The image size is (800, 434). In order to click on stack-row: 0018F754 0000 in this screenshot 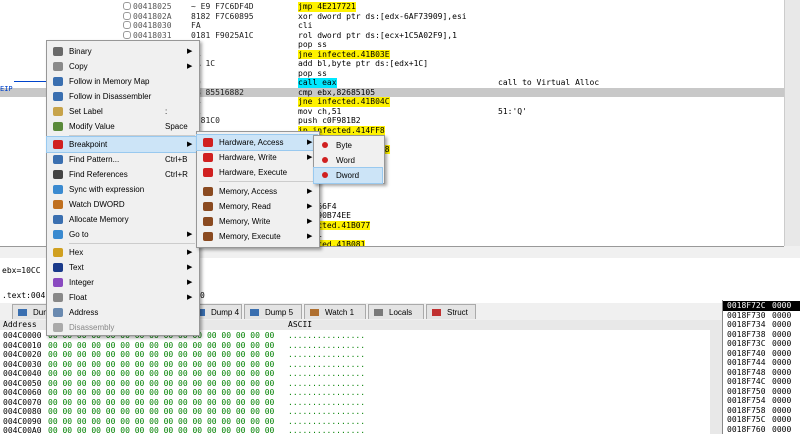, I will do `click(761, 401)`.